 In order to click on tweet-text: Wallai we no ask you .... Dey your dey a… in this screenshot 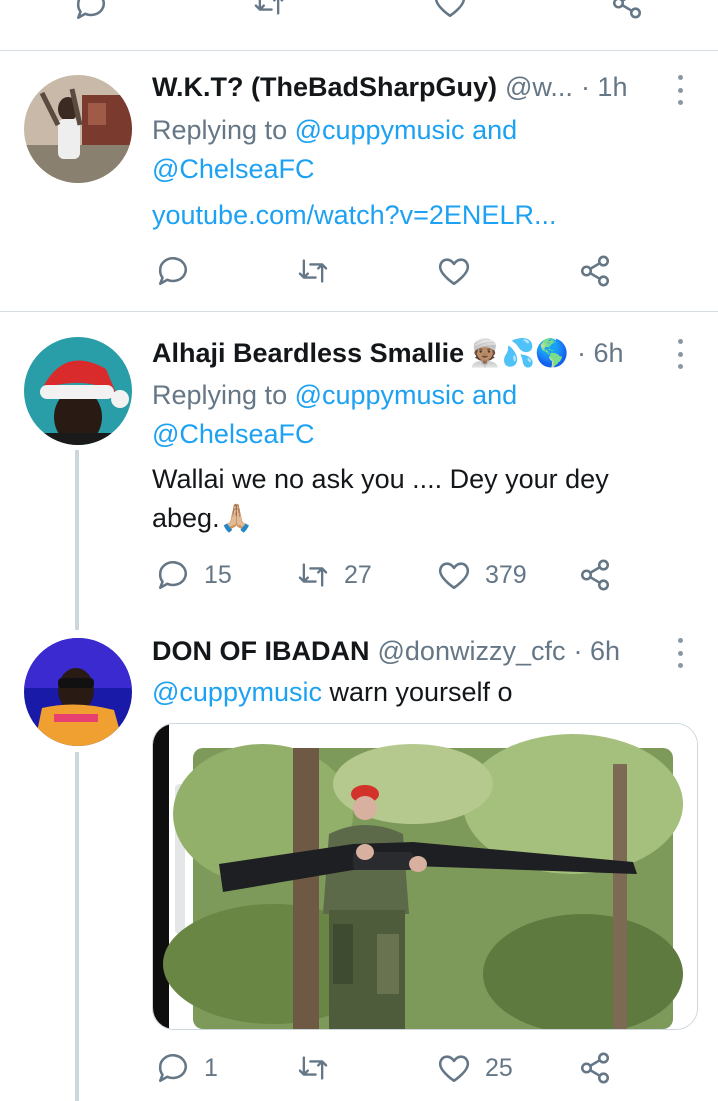, I will do `click(422, 499)`.